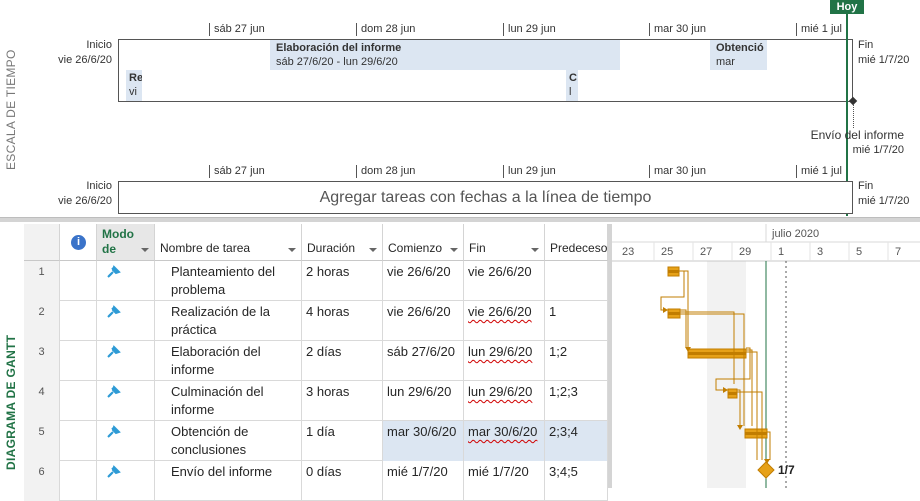 This screenshot has width=920, height=501. What do you see at coordinates (342, 281) in the screenshot?
I see `duration-cell: 2 horas` at bounding box center [342, 281].